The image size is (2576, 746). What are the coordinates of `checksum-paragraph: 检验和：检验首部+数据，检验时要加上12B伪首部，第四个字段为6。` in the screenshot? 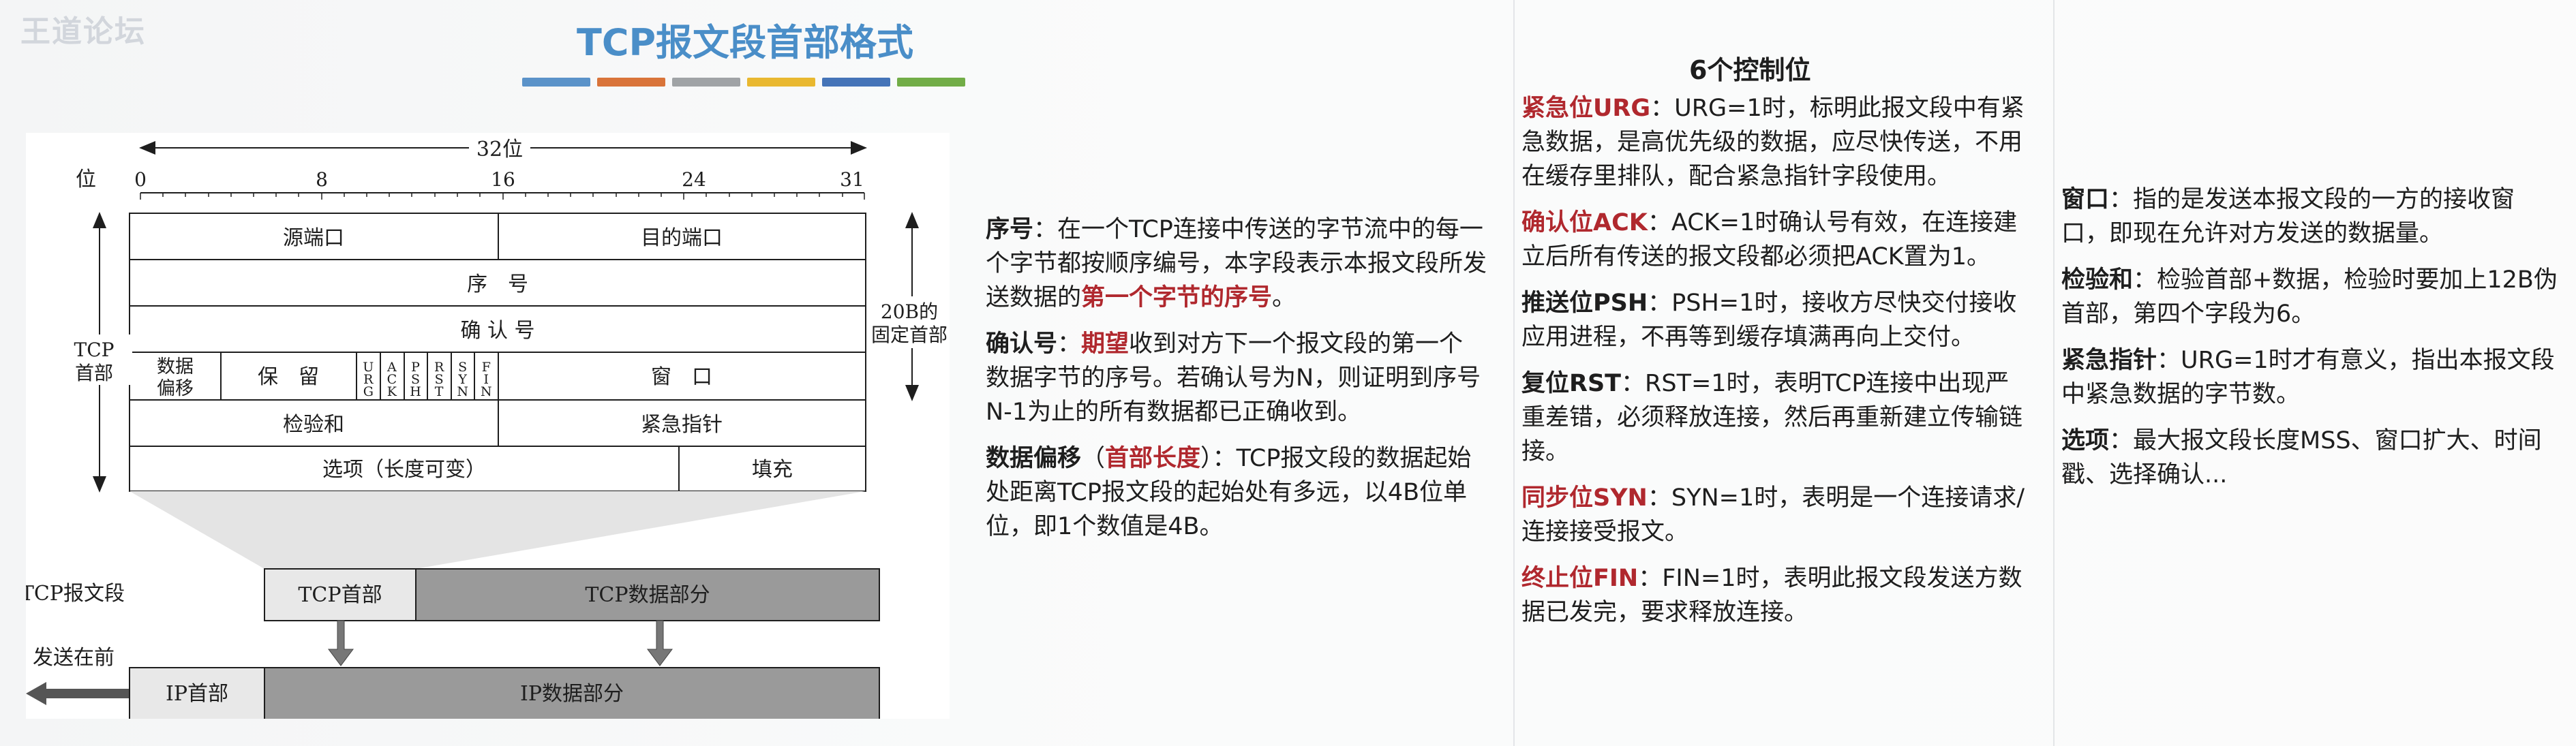 It's located at (2311, 297).